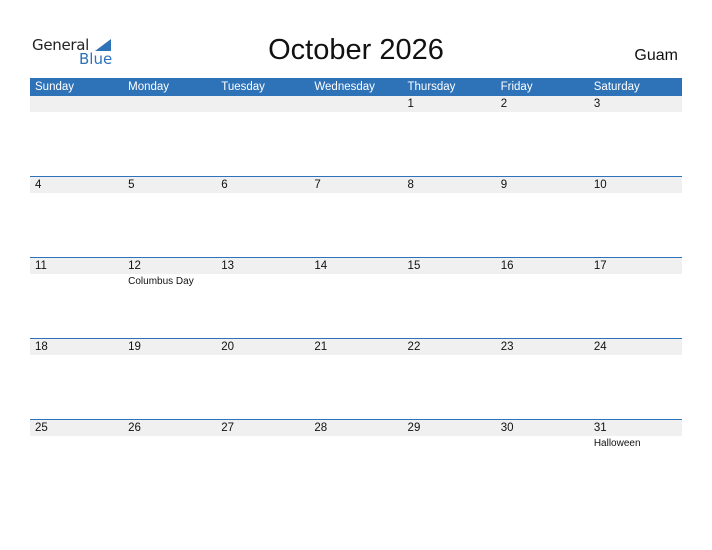 The width and height of the screenshot is (712, 550). I want to click on day-number: 20, so click(228, 347).